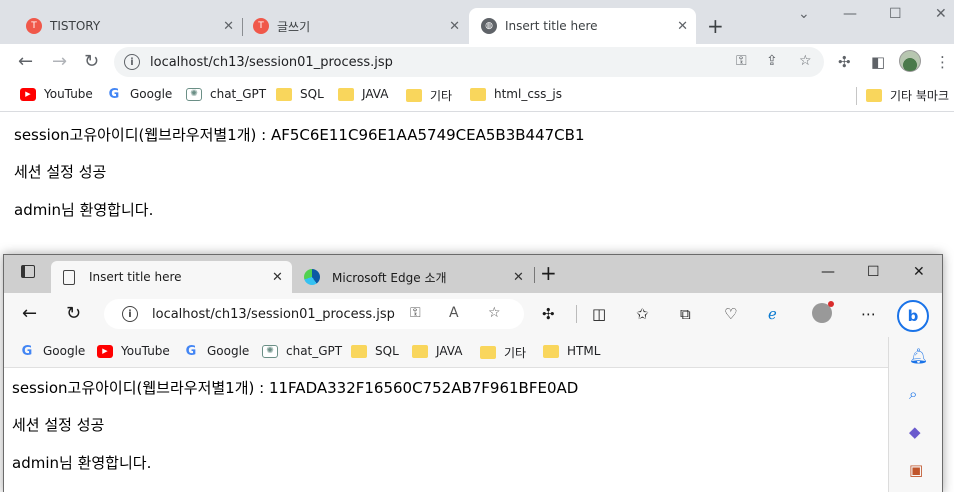 The image size is (954, 492). Describe the element at coordinates (312, 94) in the screenshot. I see `bookmark-label: SQL` at that location.